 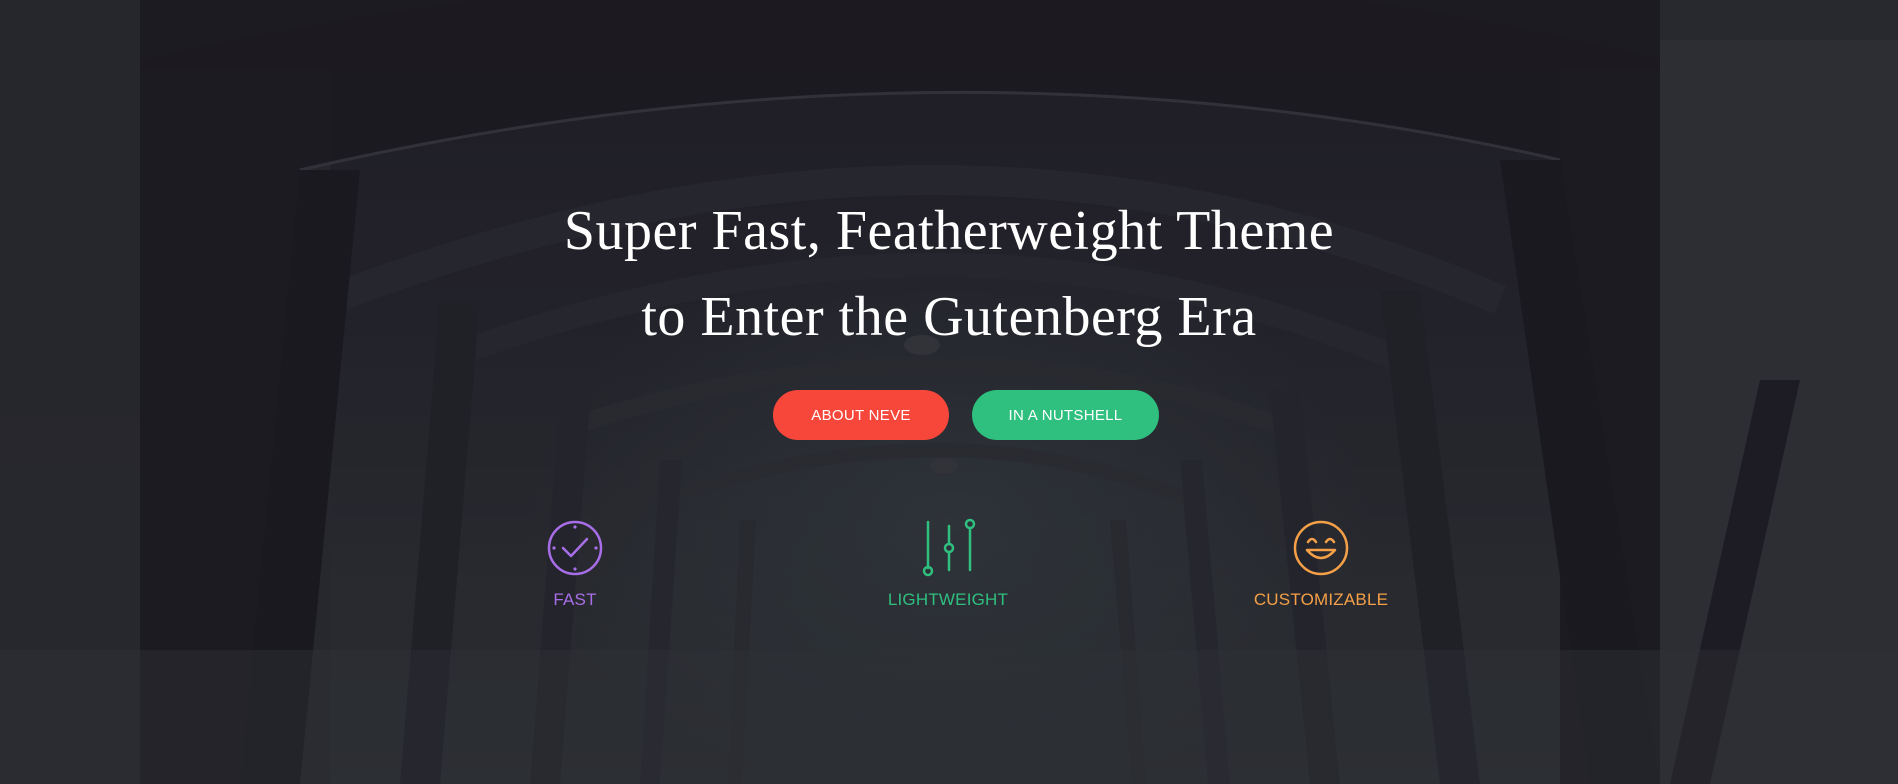 I want to click on in-a-nutshell-button: IN A NUTSHELL, so click(x=1065, y=415).